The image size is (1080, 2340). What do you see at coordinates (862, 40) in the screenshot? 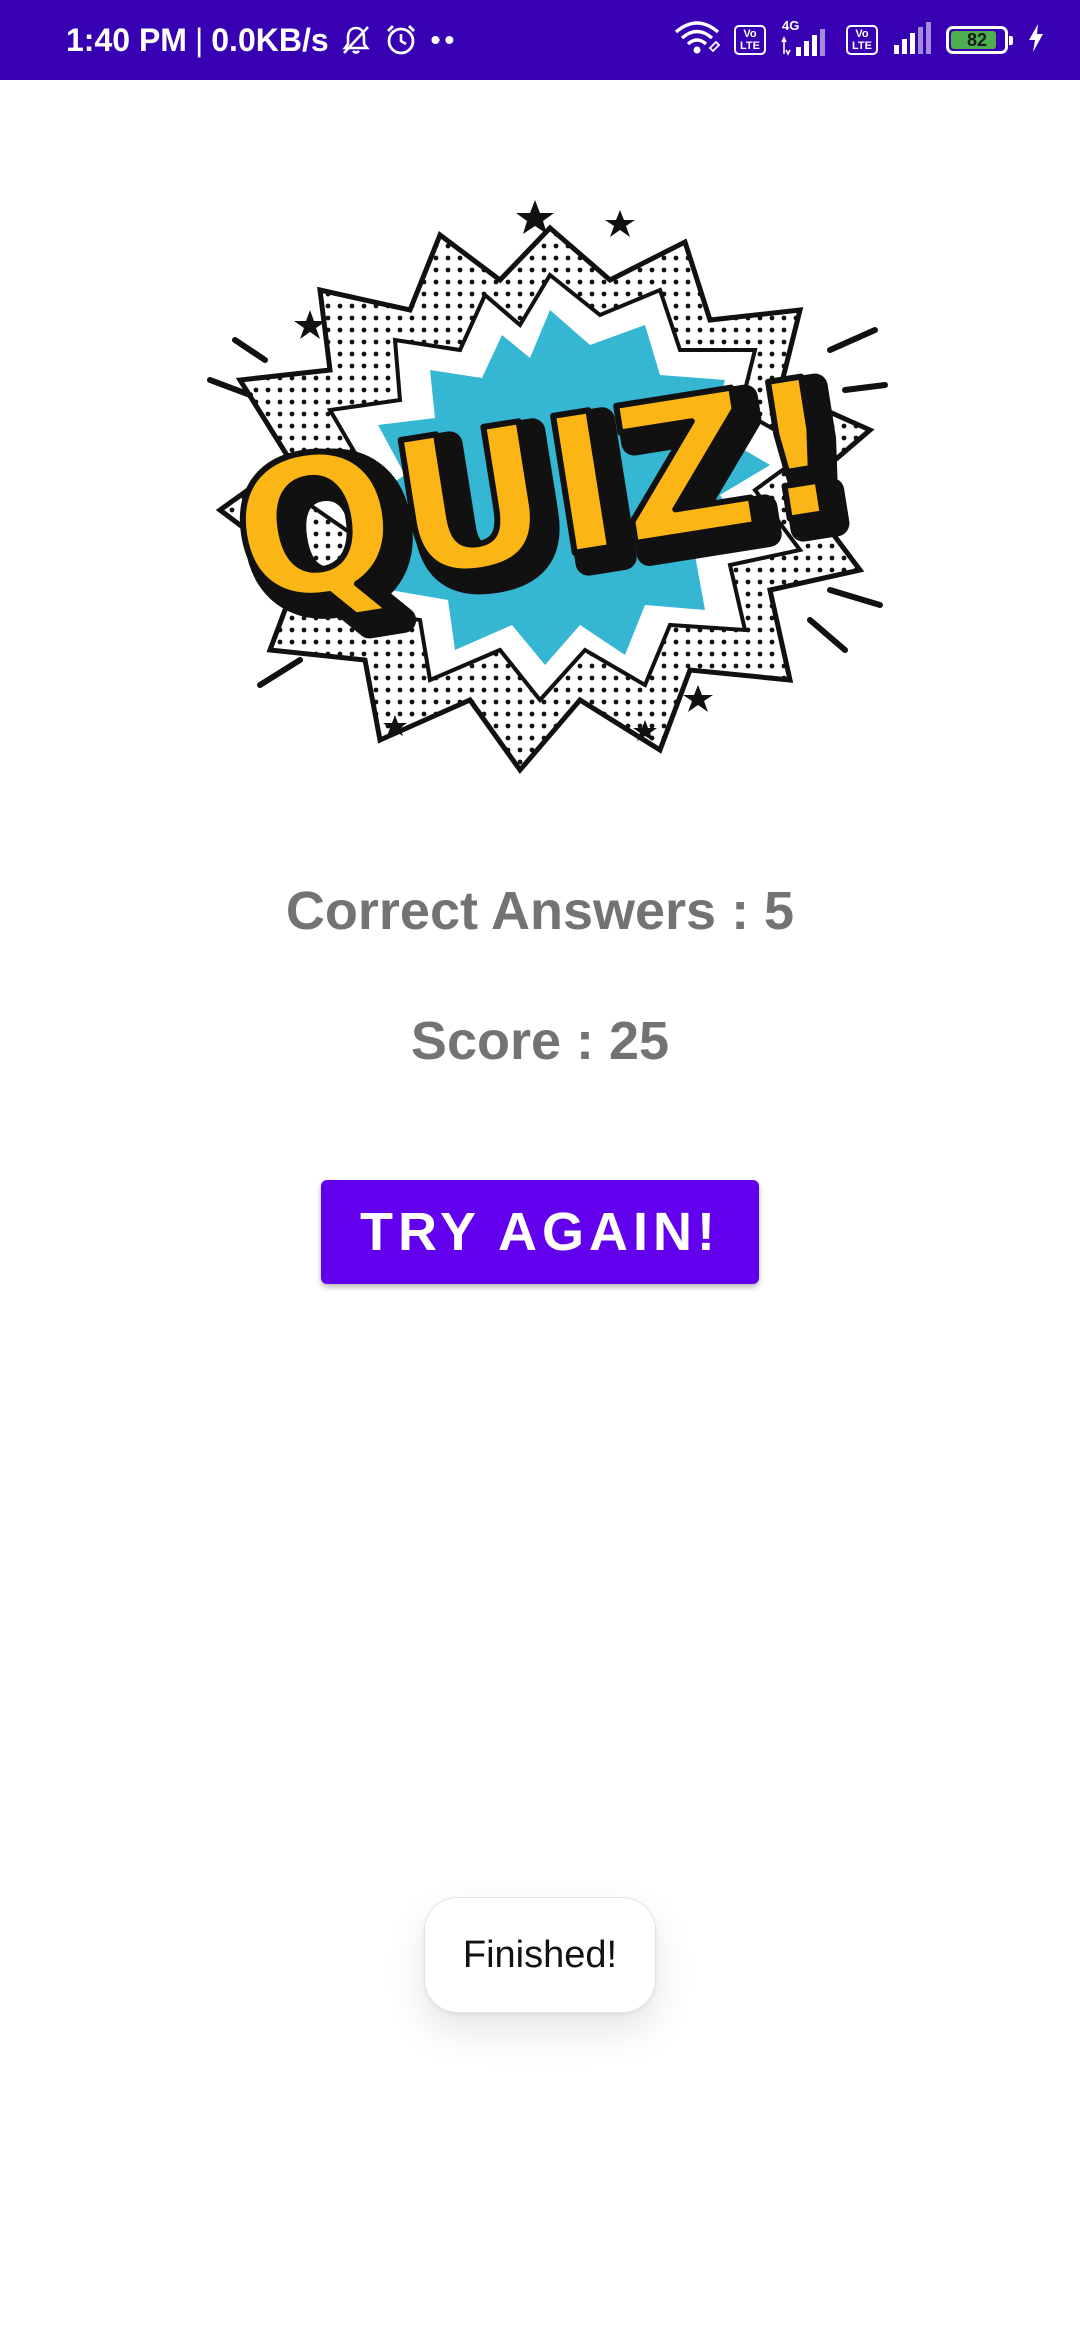
I see `volte-badge-2: Vo LTE` at bounding box center [862, 40].